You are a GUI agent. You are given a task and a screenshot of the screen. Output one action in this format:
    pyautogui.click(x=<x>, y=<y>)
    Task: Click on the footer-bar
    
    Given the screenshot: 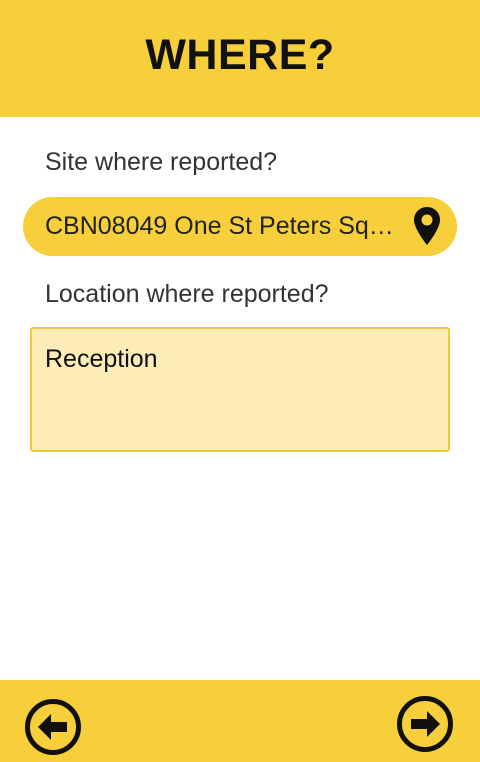 What is the action you would take?
    pyautogui.click(x=240, y=721)
    